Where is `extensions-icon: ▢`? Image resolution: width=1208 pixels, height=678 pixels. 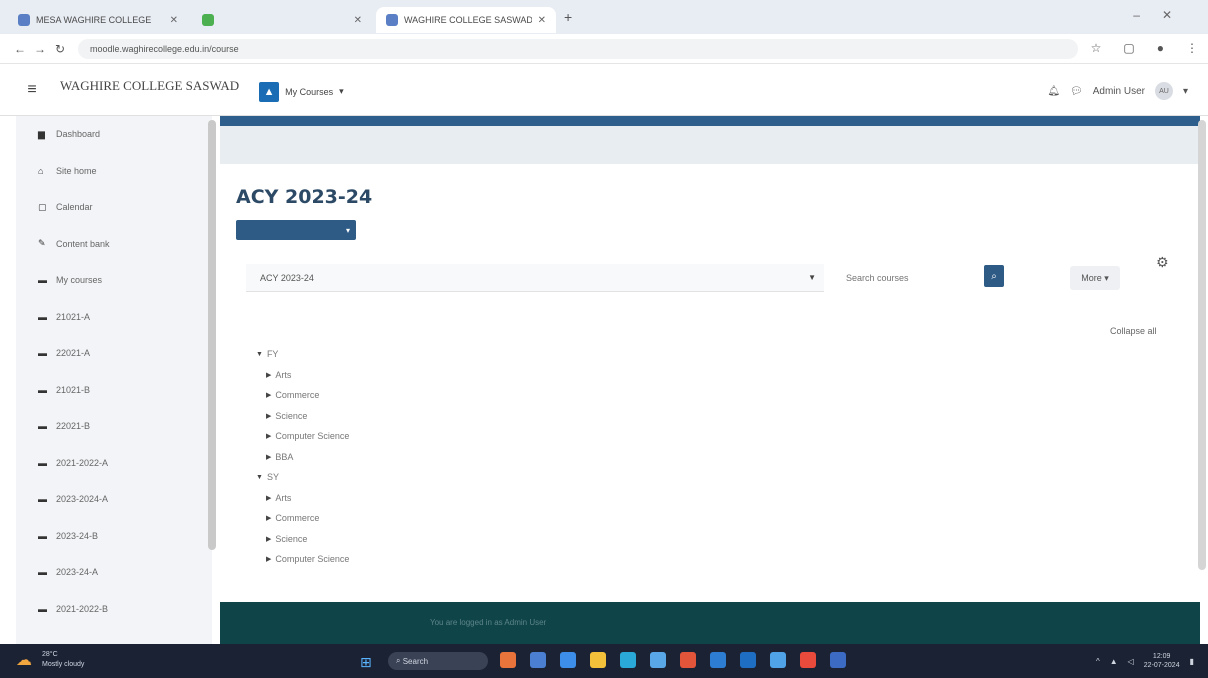
extensions-icon: ▢ is located at coordinates (1128, 48).